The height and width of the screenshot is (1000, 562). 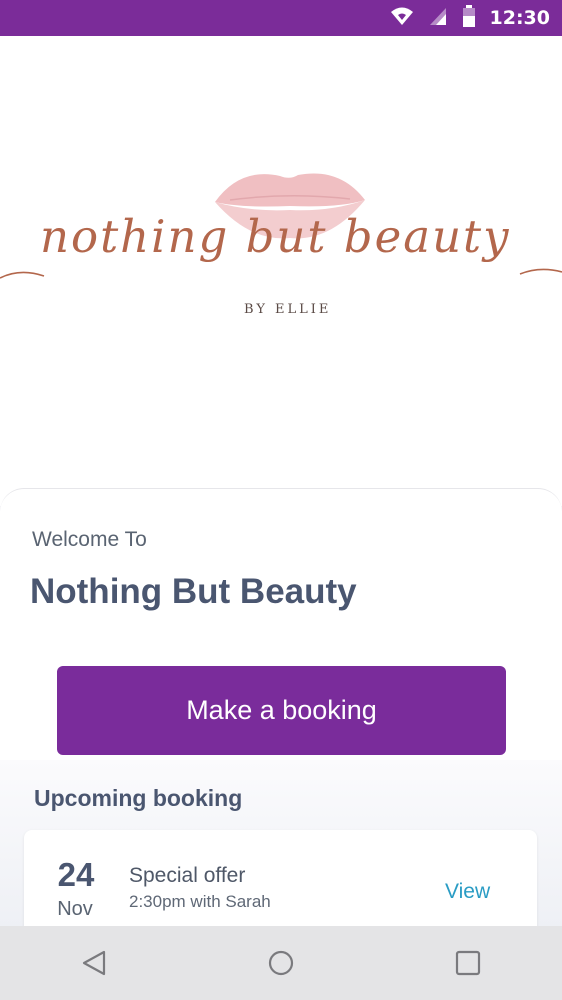 What do you see at coordinates (288, 309) in the screenshot?
I see `logo-byline: BY ELLIE` at bounding box center [288, 309].